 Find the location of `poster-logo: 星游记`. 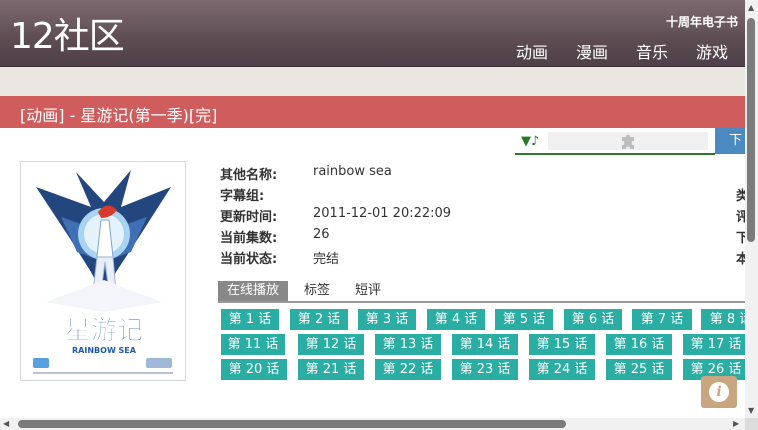

poster-logo: 星游记 is located at coordinates (104, 331).